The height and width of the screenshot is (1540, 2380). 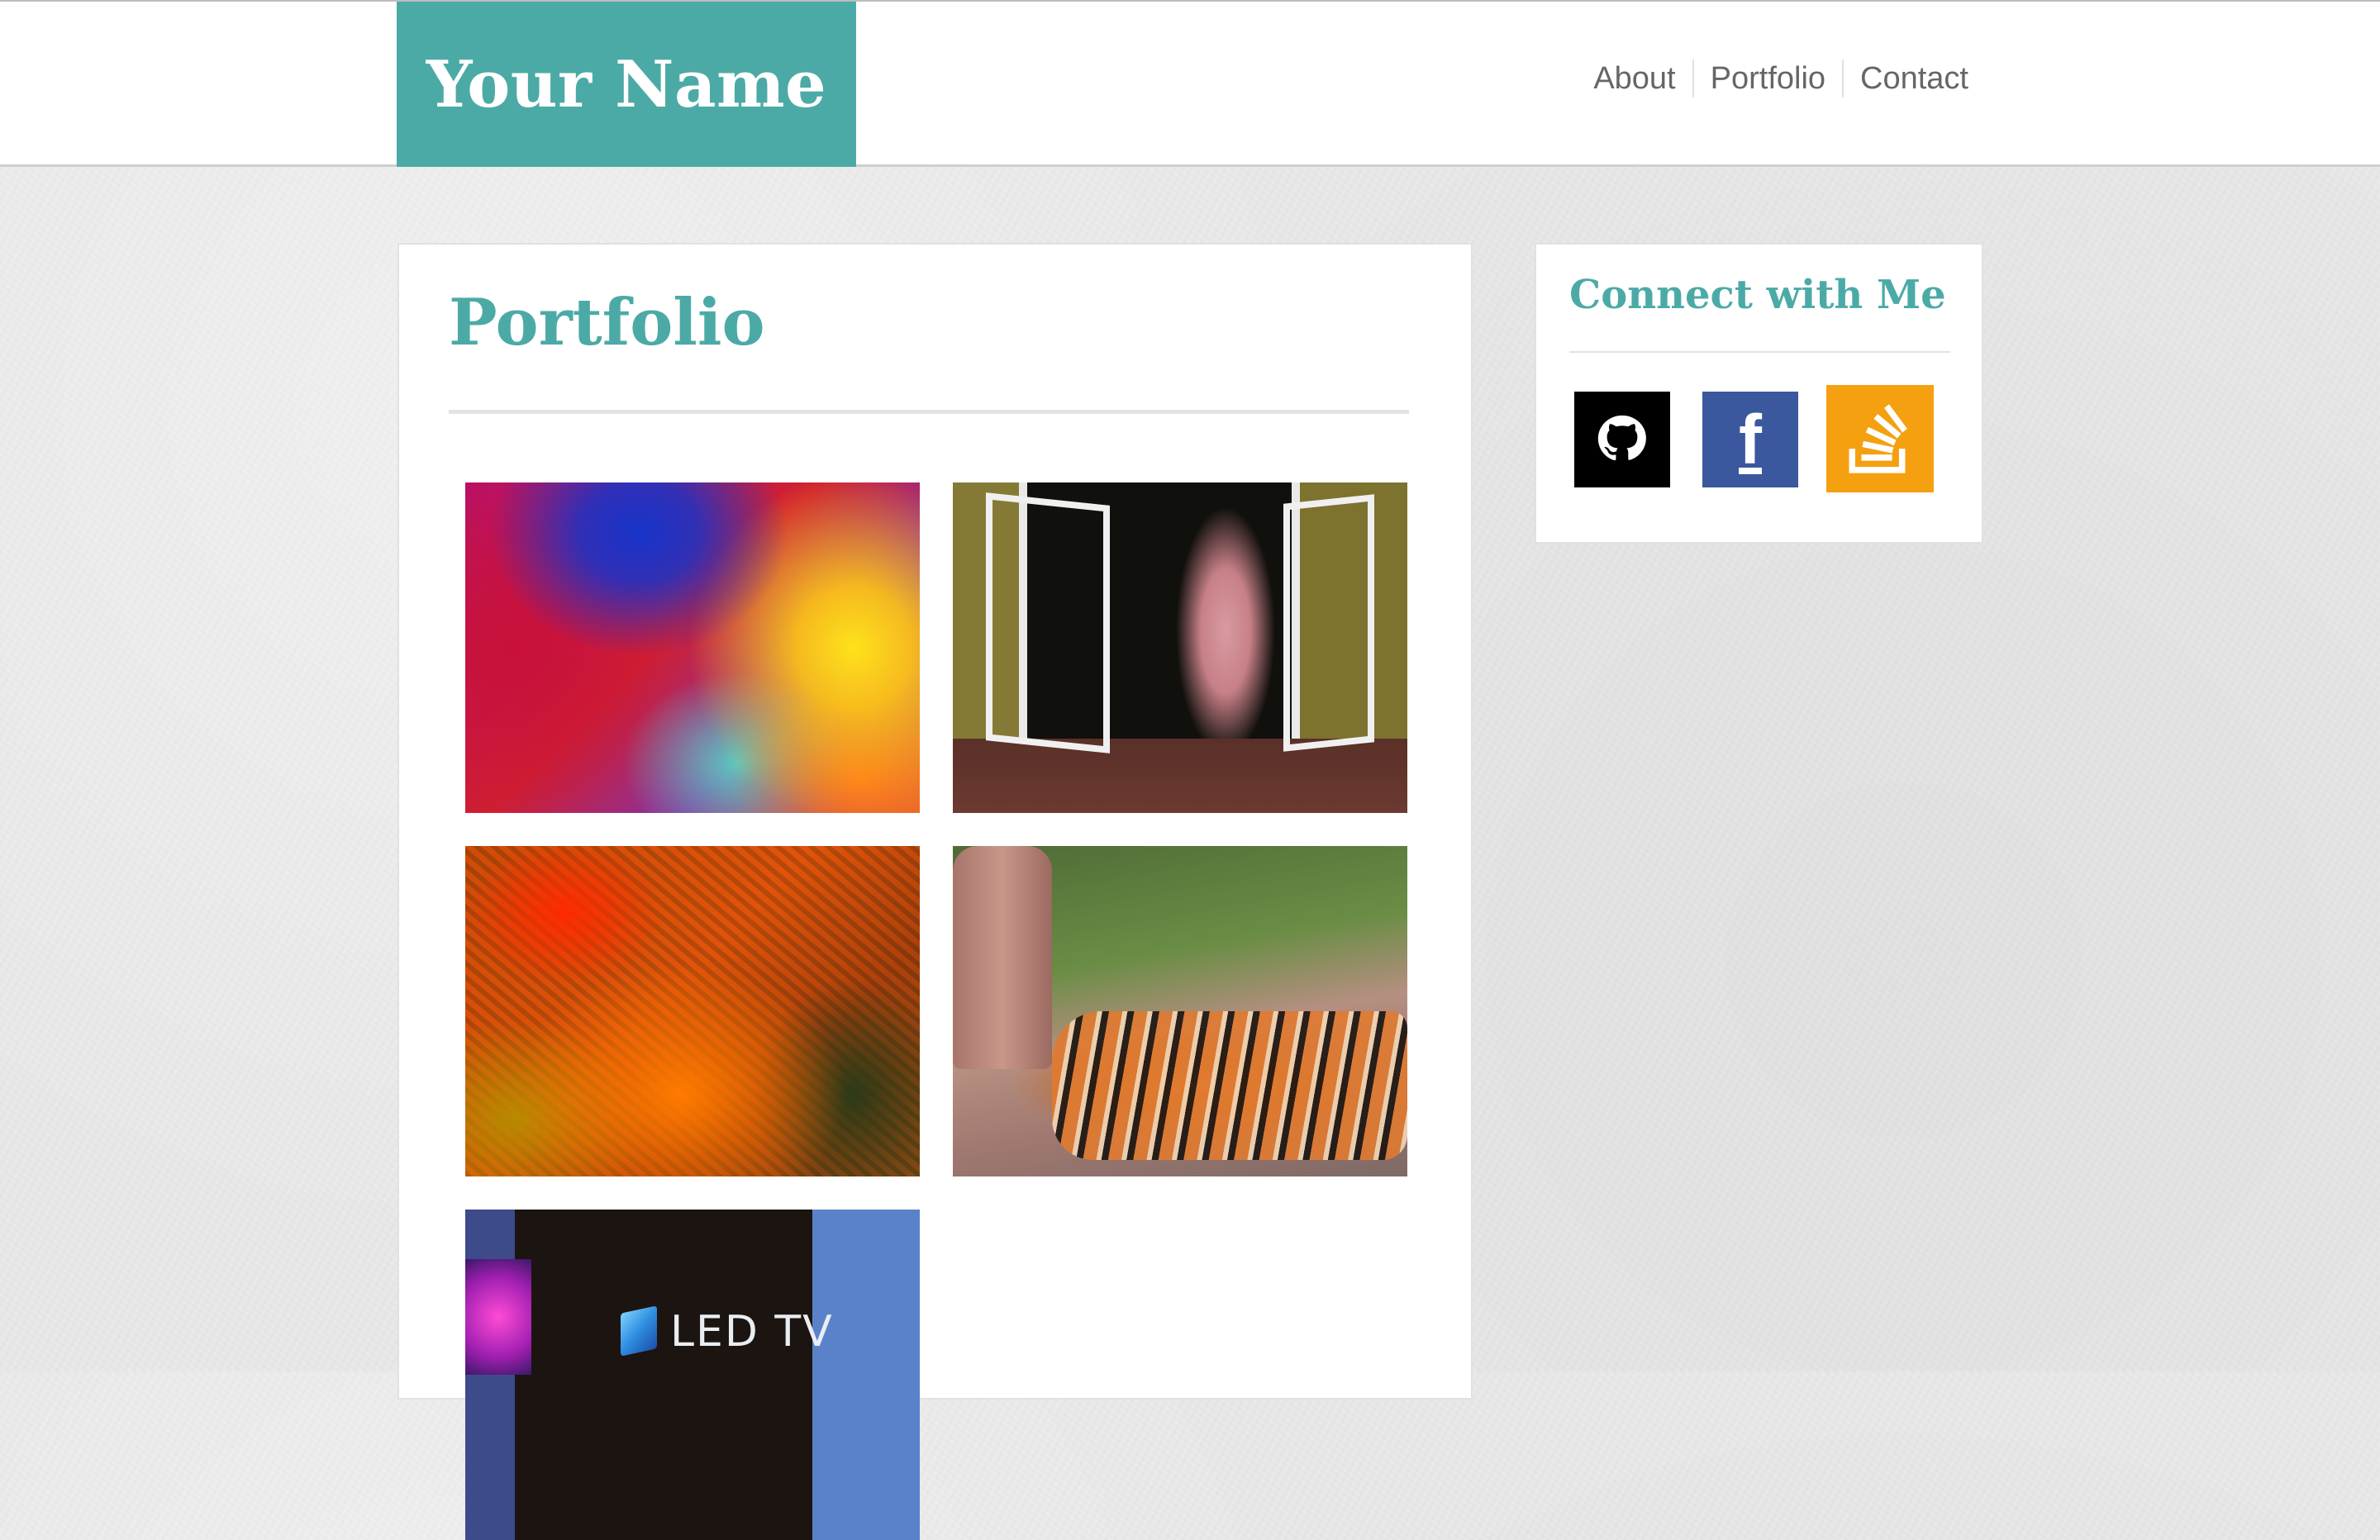 I want to click on title-divider, so click(x=929, y=412).